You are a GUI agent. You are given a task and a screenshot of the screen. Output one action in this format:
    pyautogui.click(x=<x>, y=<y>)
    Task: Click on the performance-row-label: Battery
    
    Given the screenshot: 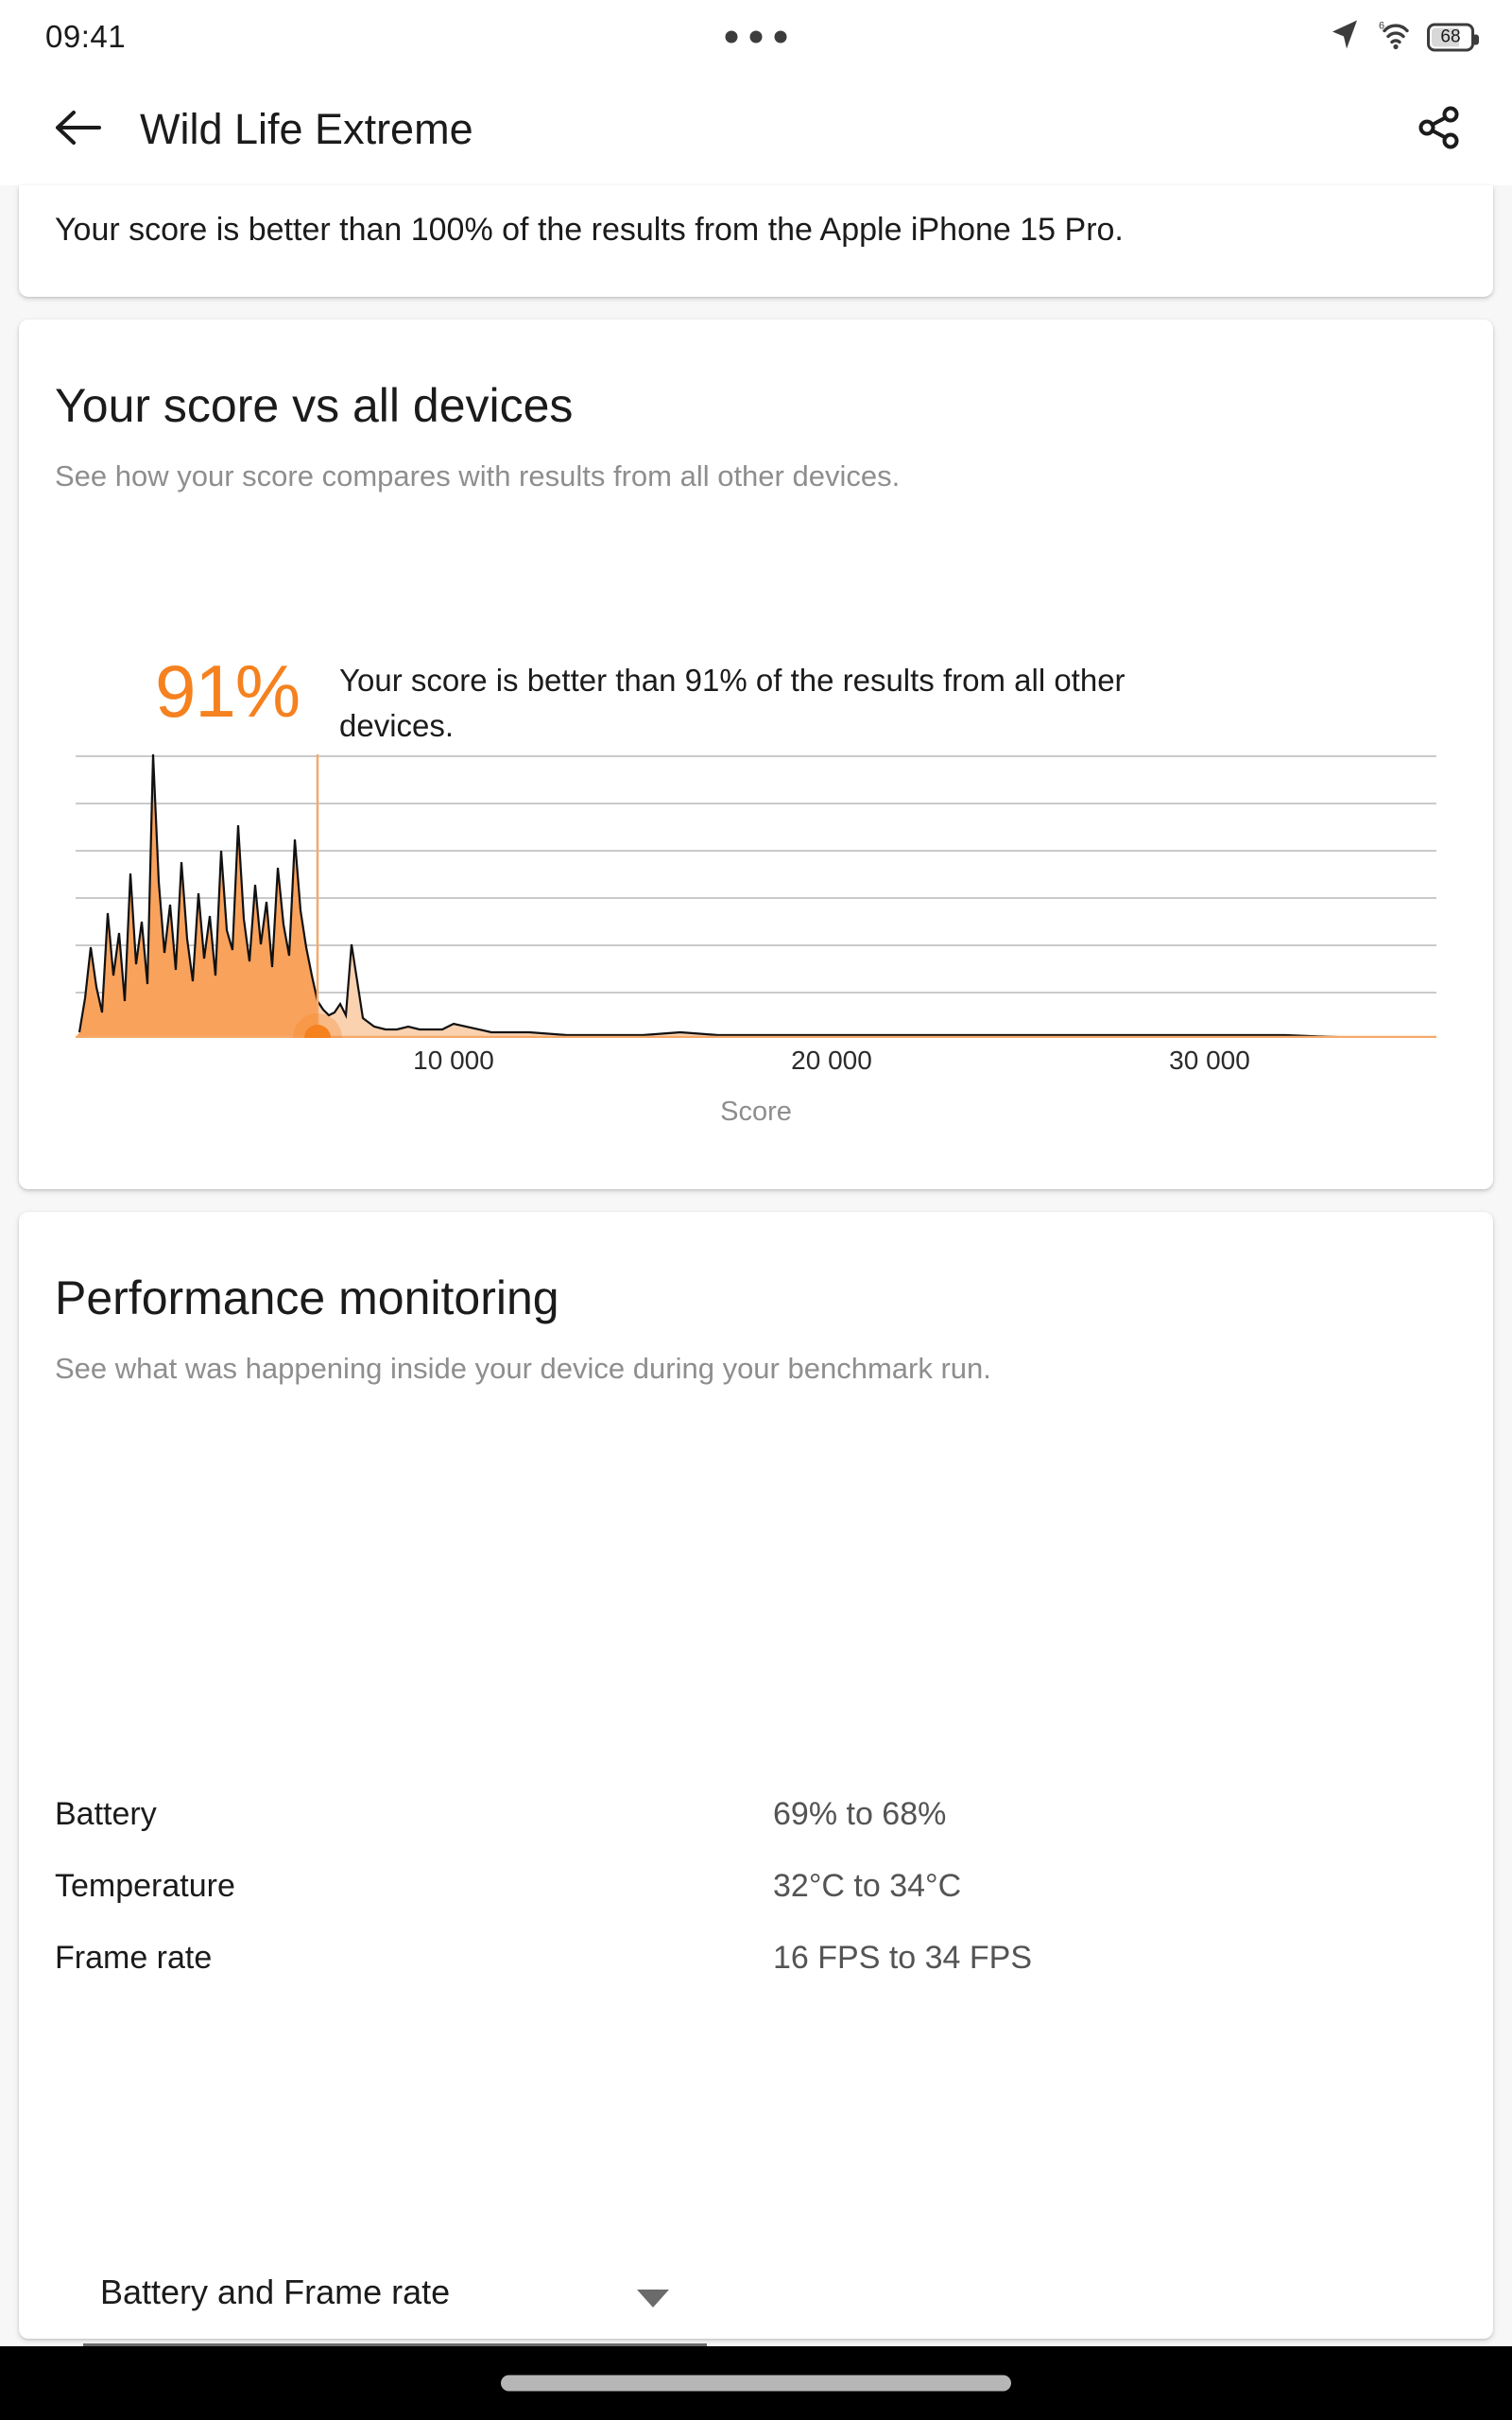 What is the action you would take?
    pyautogui.click(x=106, y=1814)
    